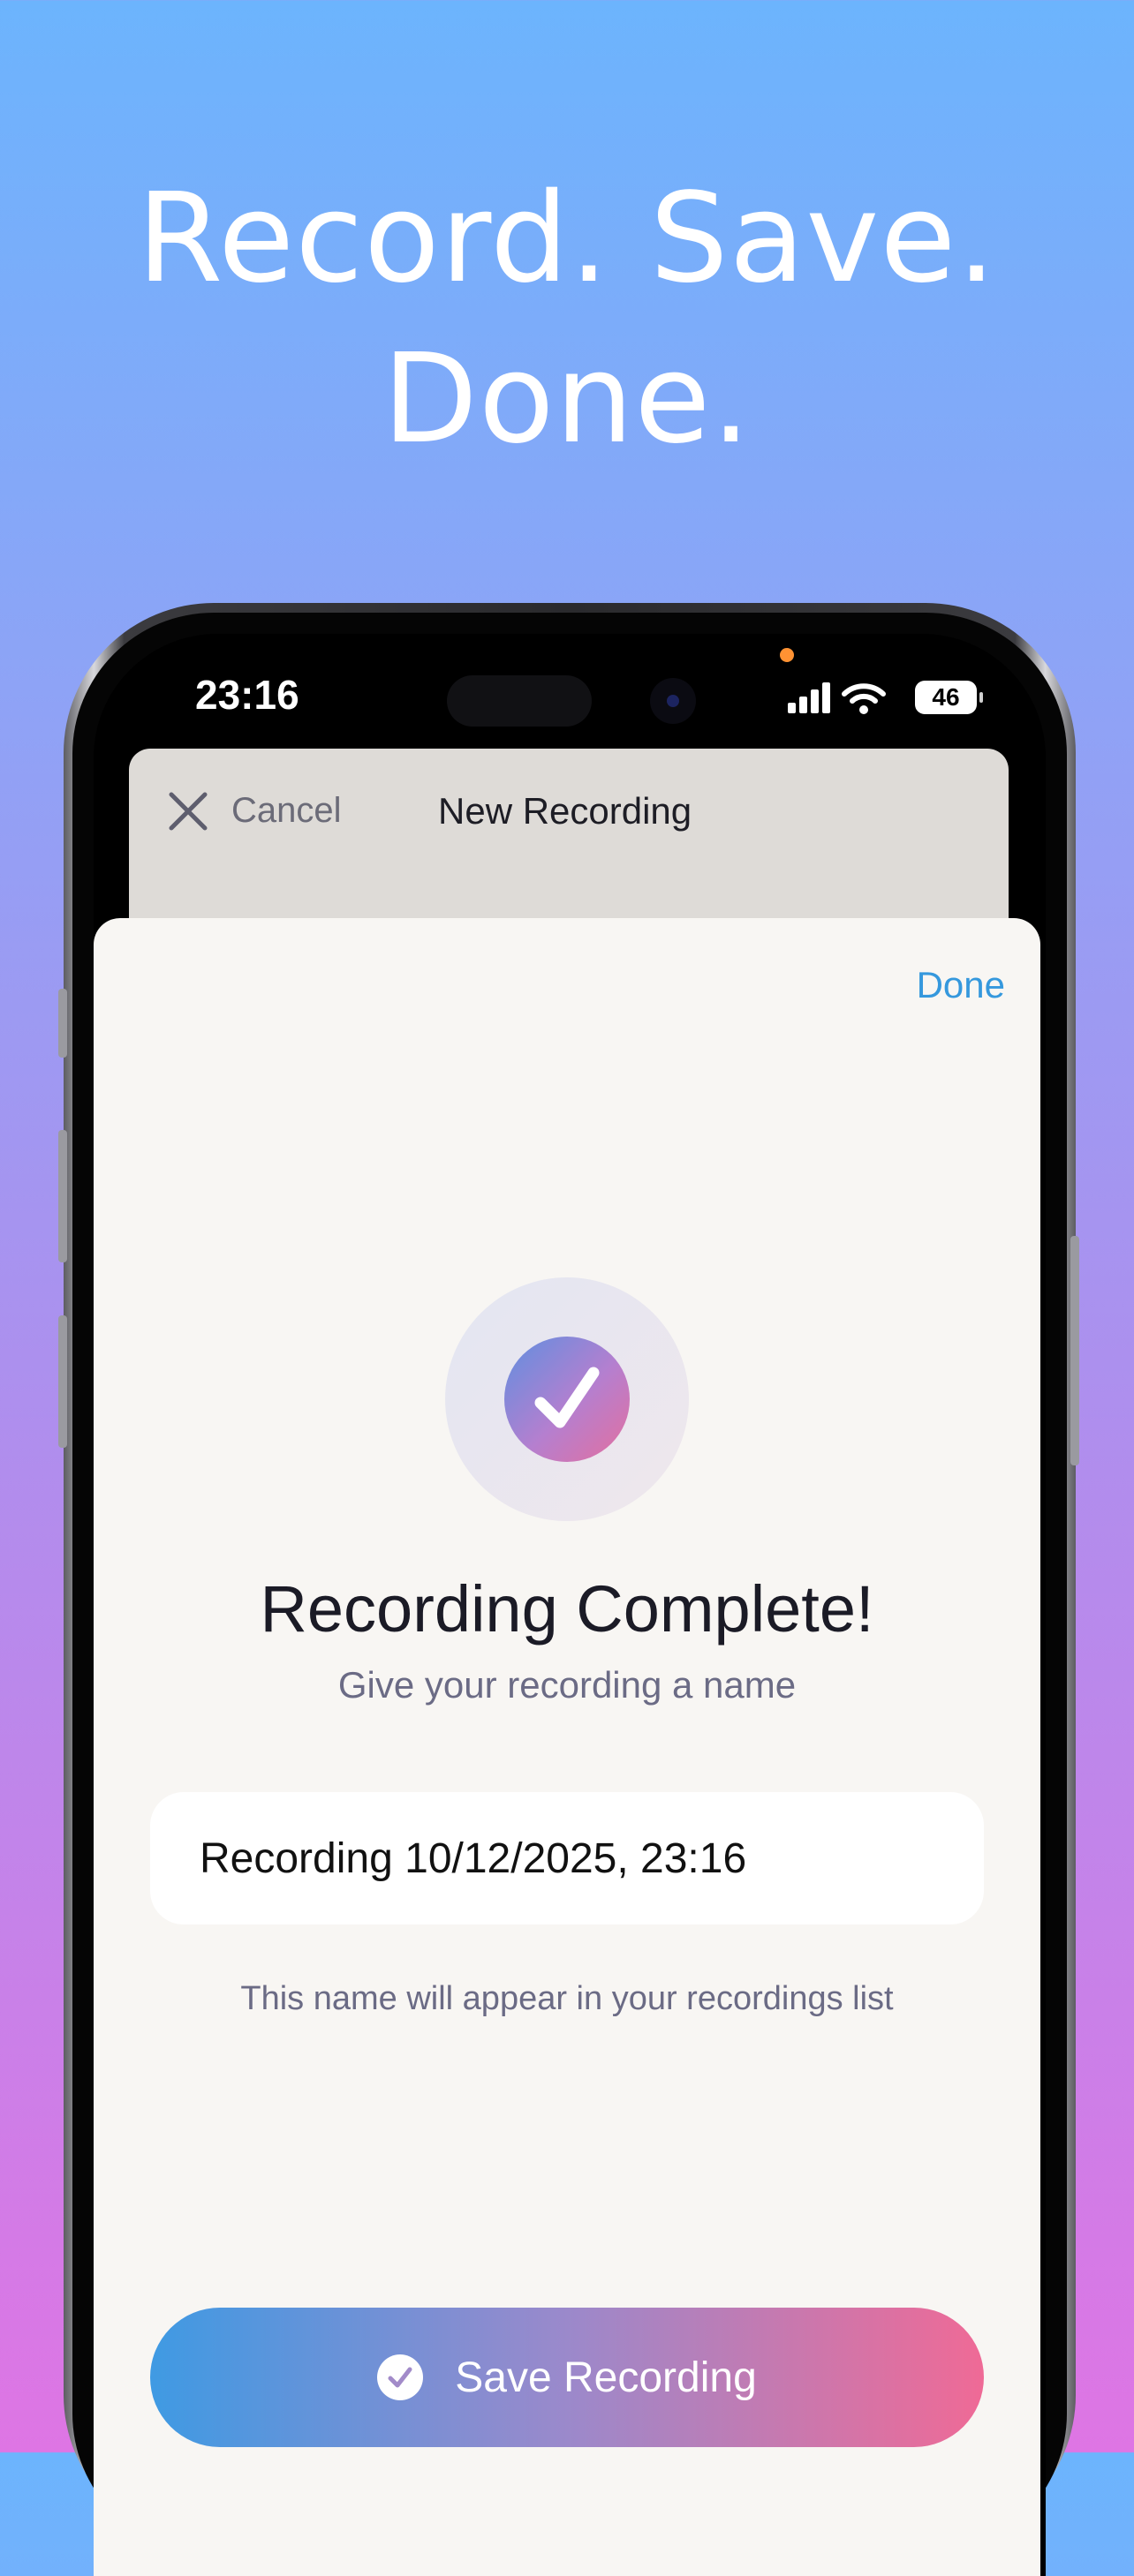 Image resolution: width=1134 pixels, height=2576 pixels. What do you see at coordinates (247, 695) in the screenshot?
I see `status-time: 23:16` at bounding box center [247, 695].